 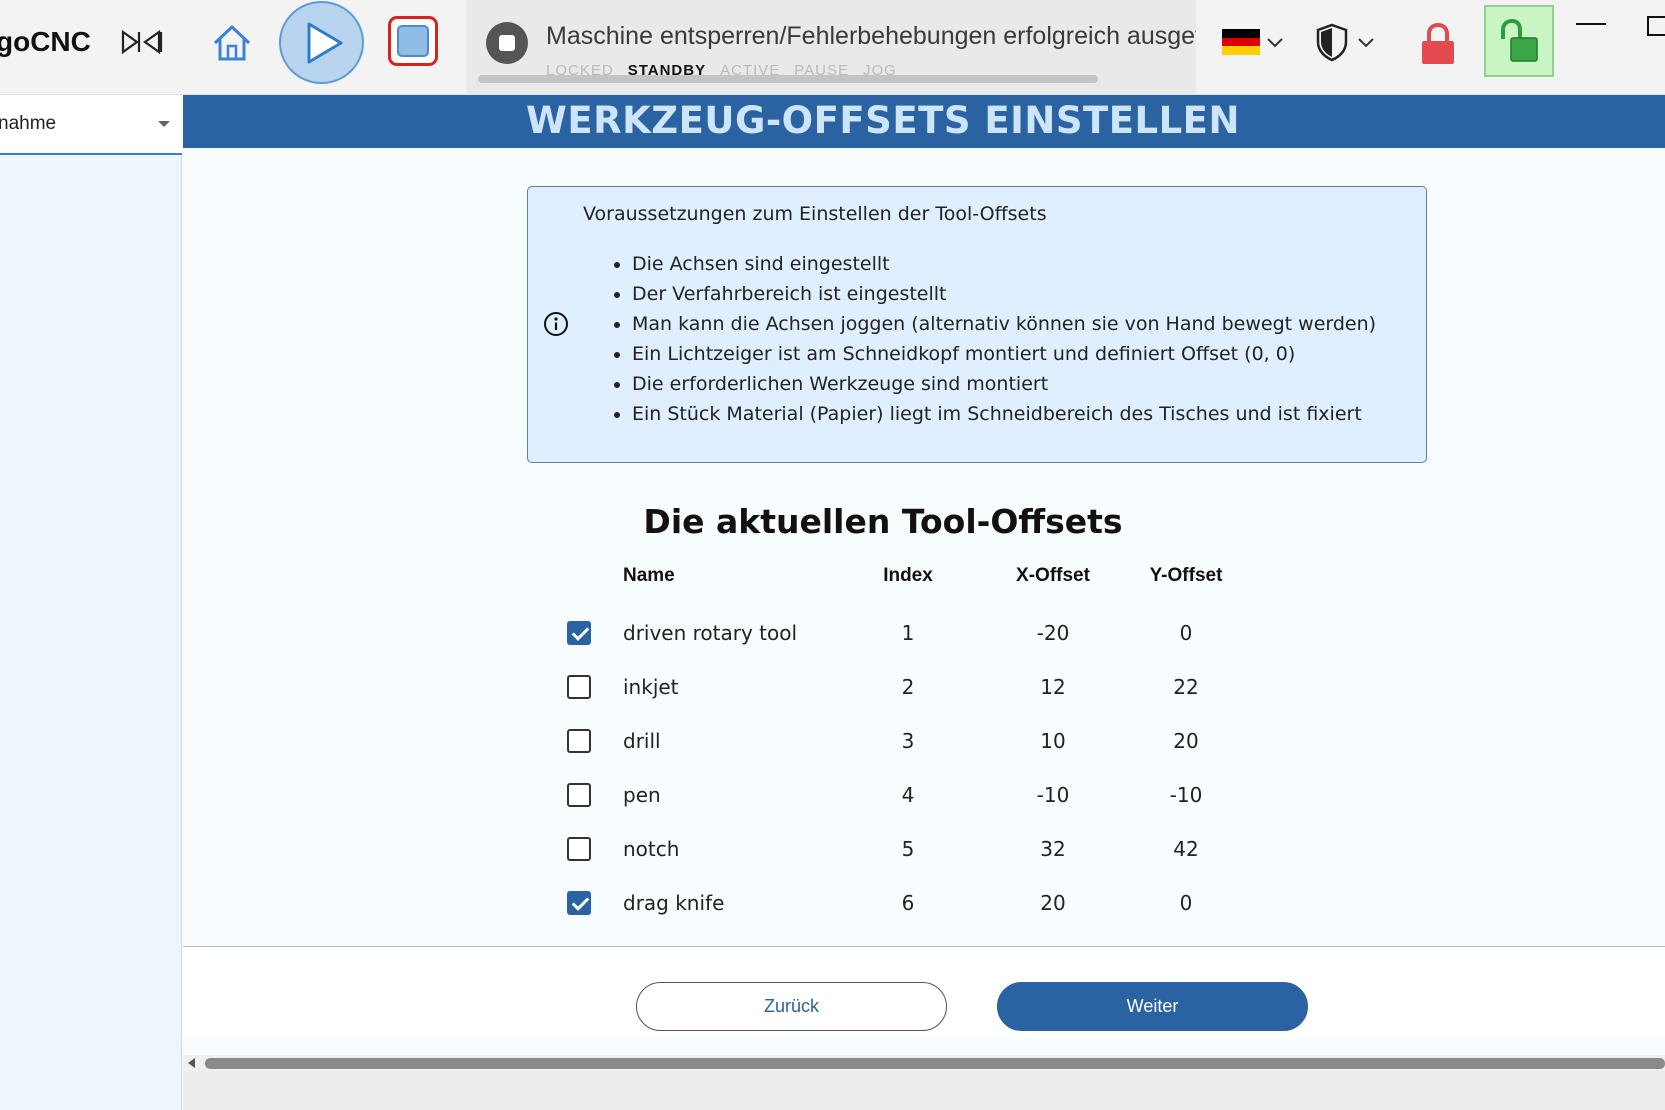 I want to click on tool-index: 2, so click(x=908, y=687).